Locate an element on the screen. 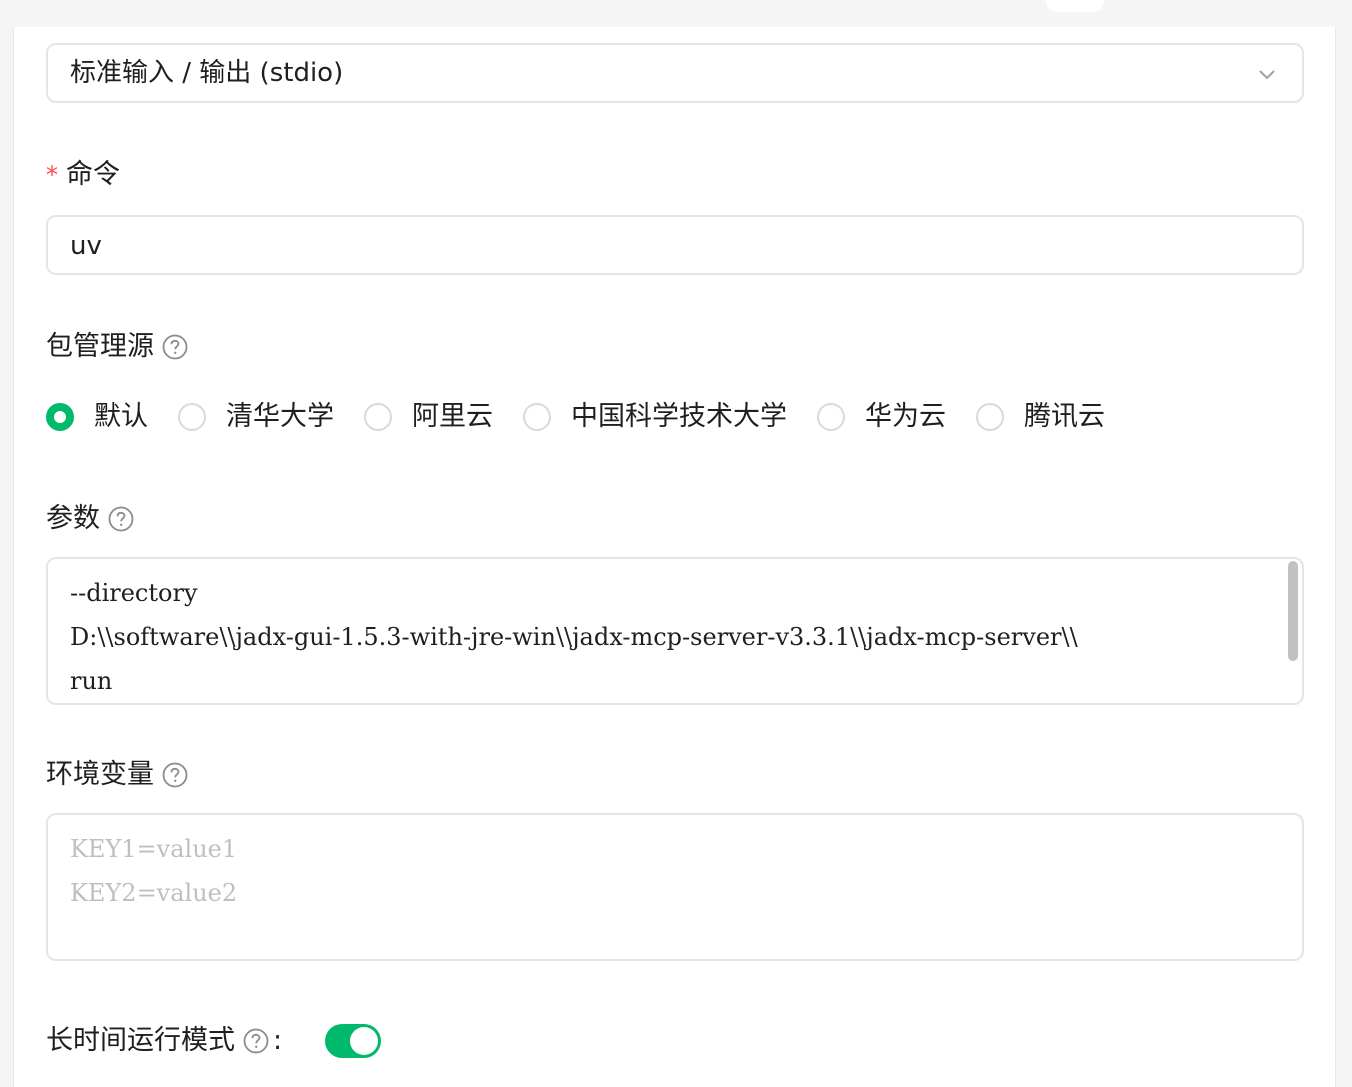 The width and height of the screenshot is (1352, 1087). env-textarea: KEY1=value1 KEY2=value2 is located at coordinates (675, 887).